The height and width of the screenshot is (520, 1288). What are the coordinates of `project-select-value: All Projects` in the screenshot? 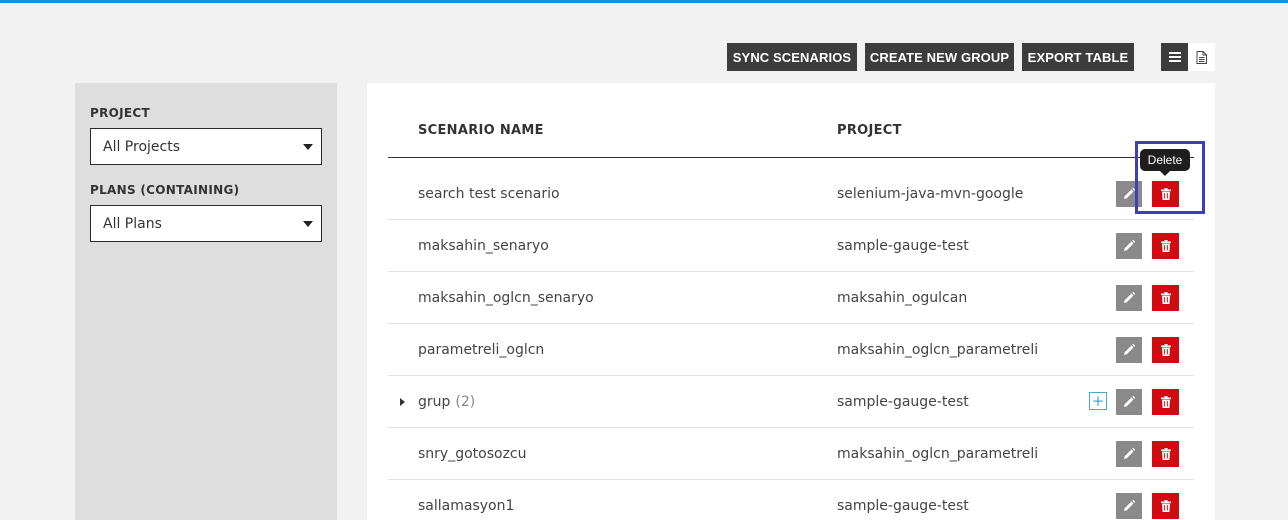 It's located at (141, 146).